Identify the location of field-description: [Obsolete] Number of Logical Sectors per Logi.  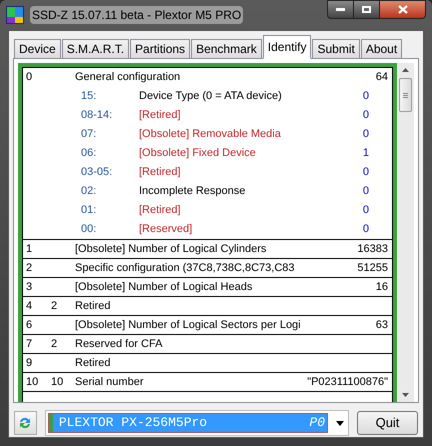
(188, 325).